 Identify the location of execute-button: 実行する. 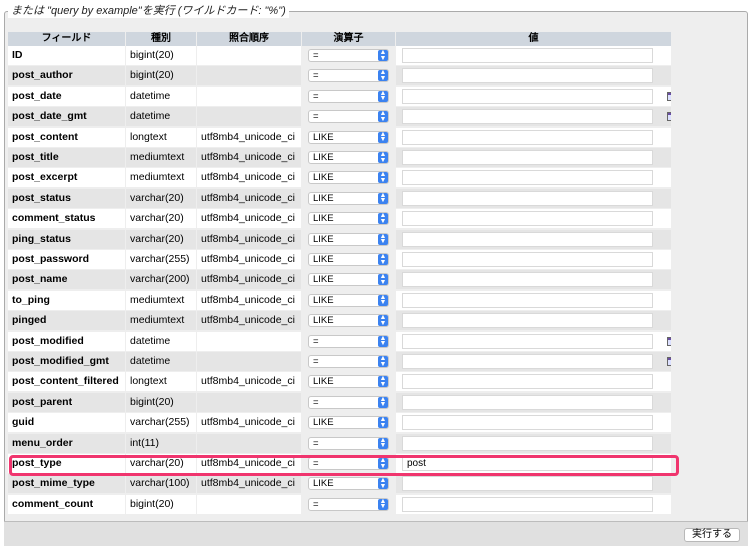
(712, 535).